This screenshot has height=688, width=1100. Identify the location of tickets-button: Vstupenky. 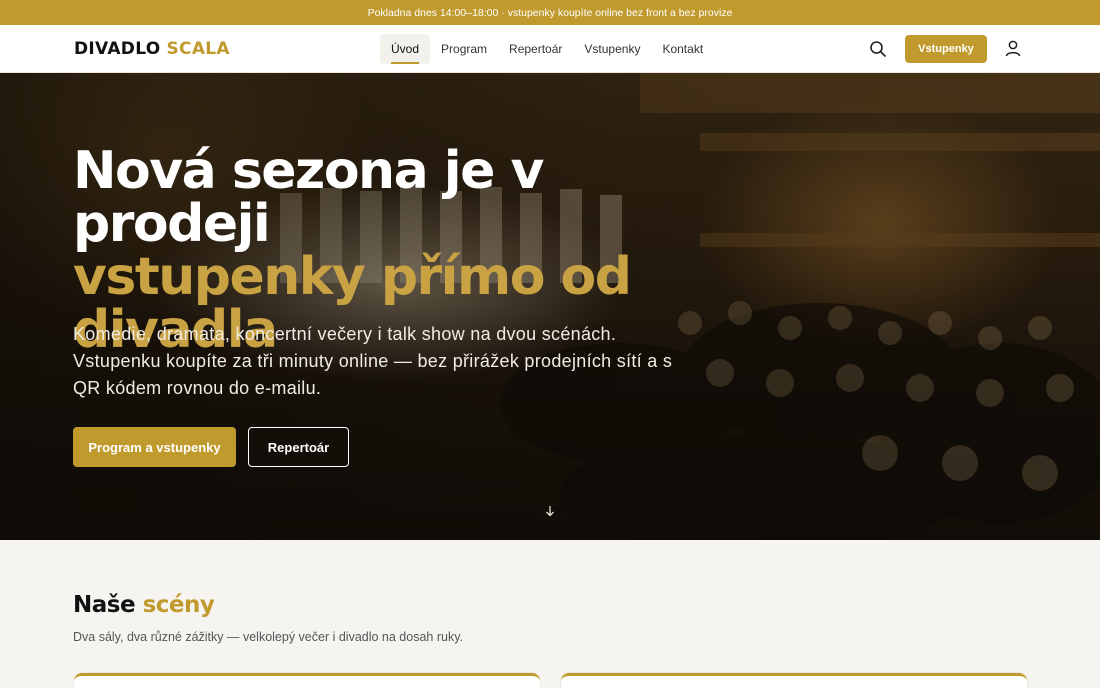
(946, 49).